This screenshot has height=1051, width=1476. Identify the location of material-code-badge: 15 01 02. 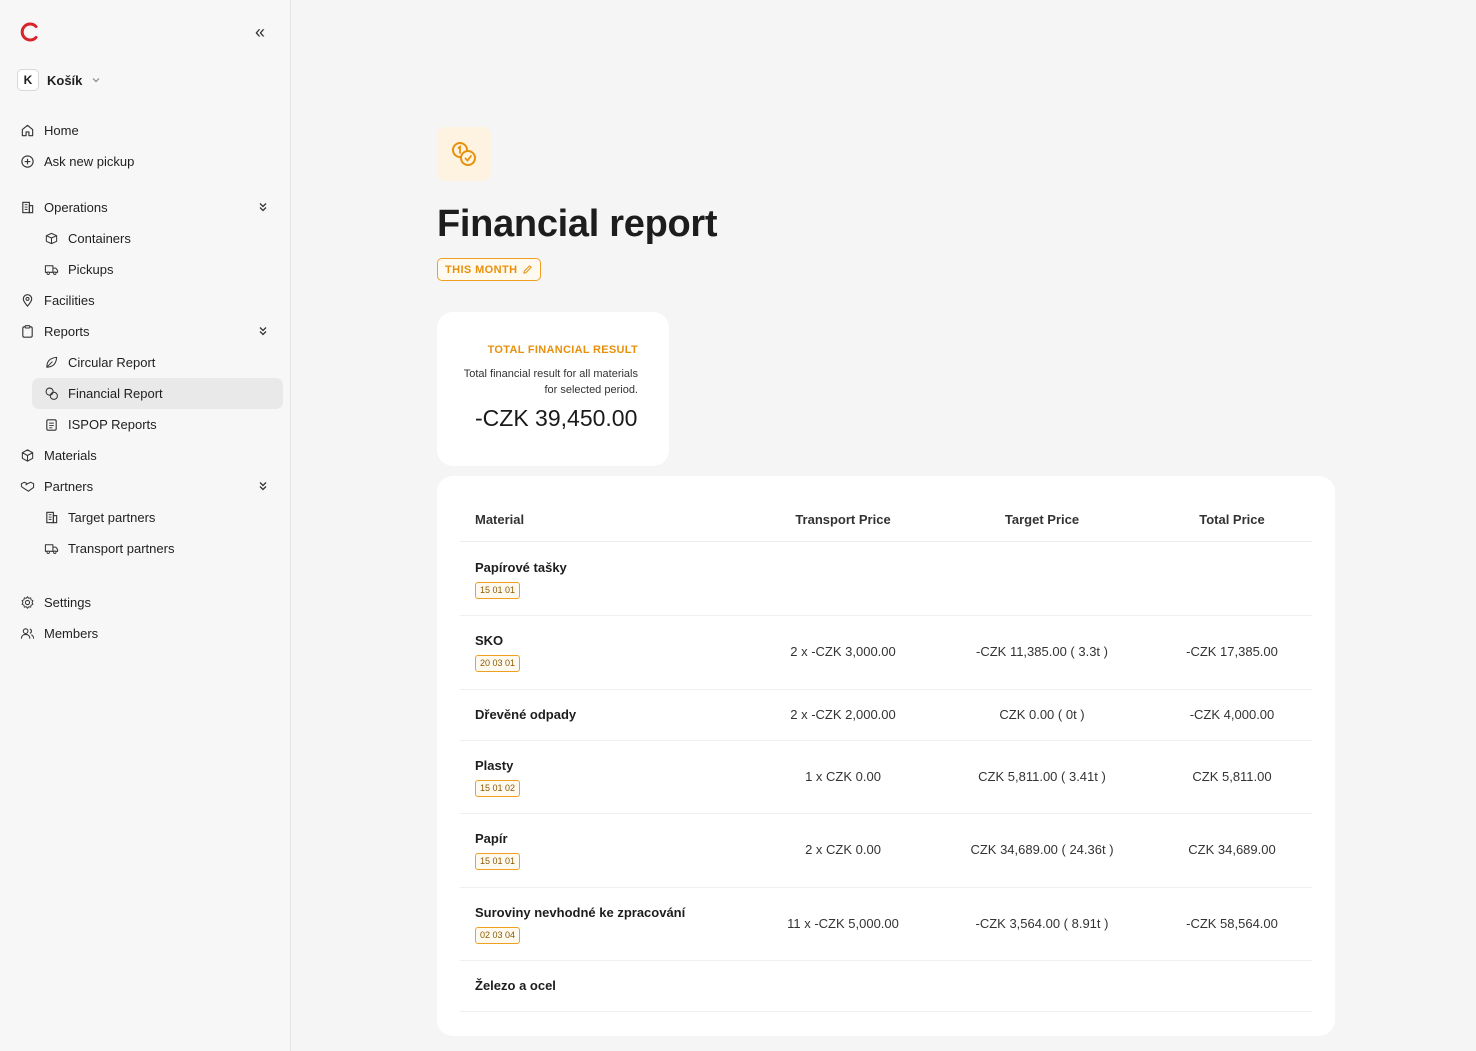
(498, 788).